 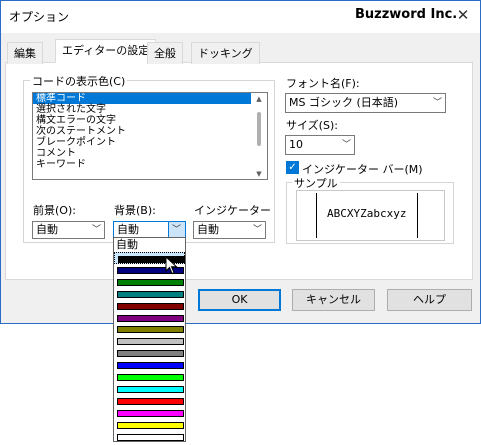 I want to click on foreground-label: 前景(O):, so click(x=54, y=210).